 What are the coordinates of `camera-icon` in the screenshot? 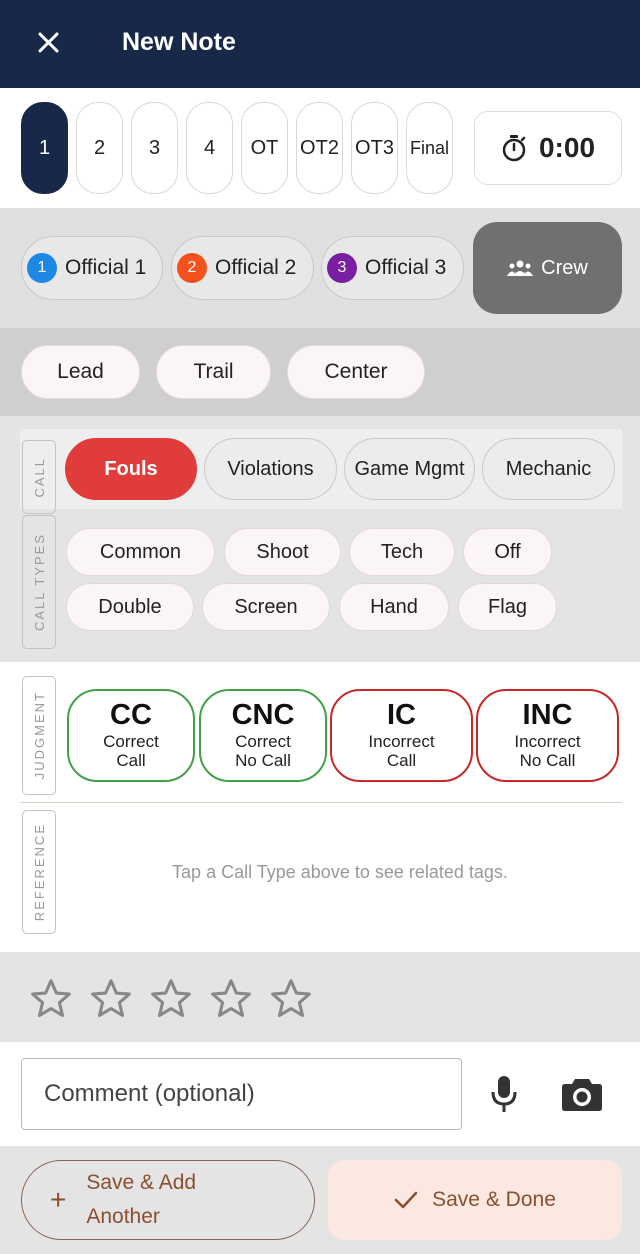 It's located at (582, 1094).